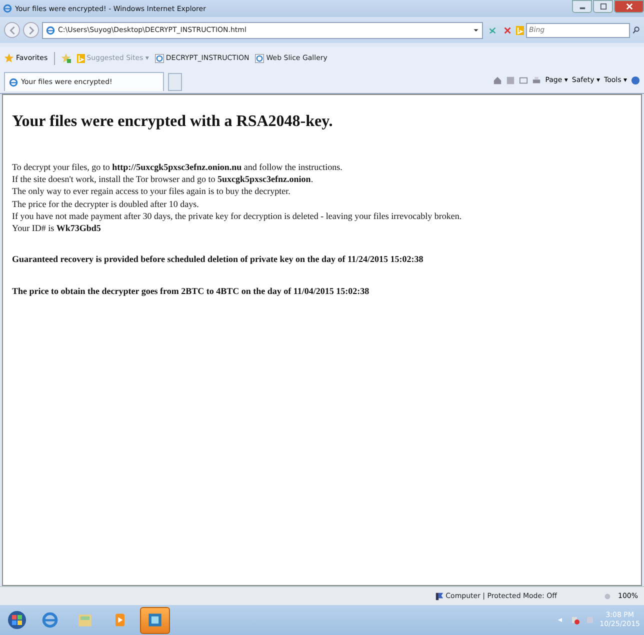  What do you see at coordinates (65, 58) in the screenshot?
I see `add-favorite-icon` at bounding box center [65, 58].